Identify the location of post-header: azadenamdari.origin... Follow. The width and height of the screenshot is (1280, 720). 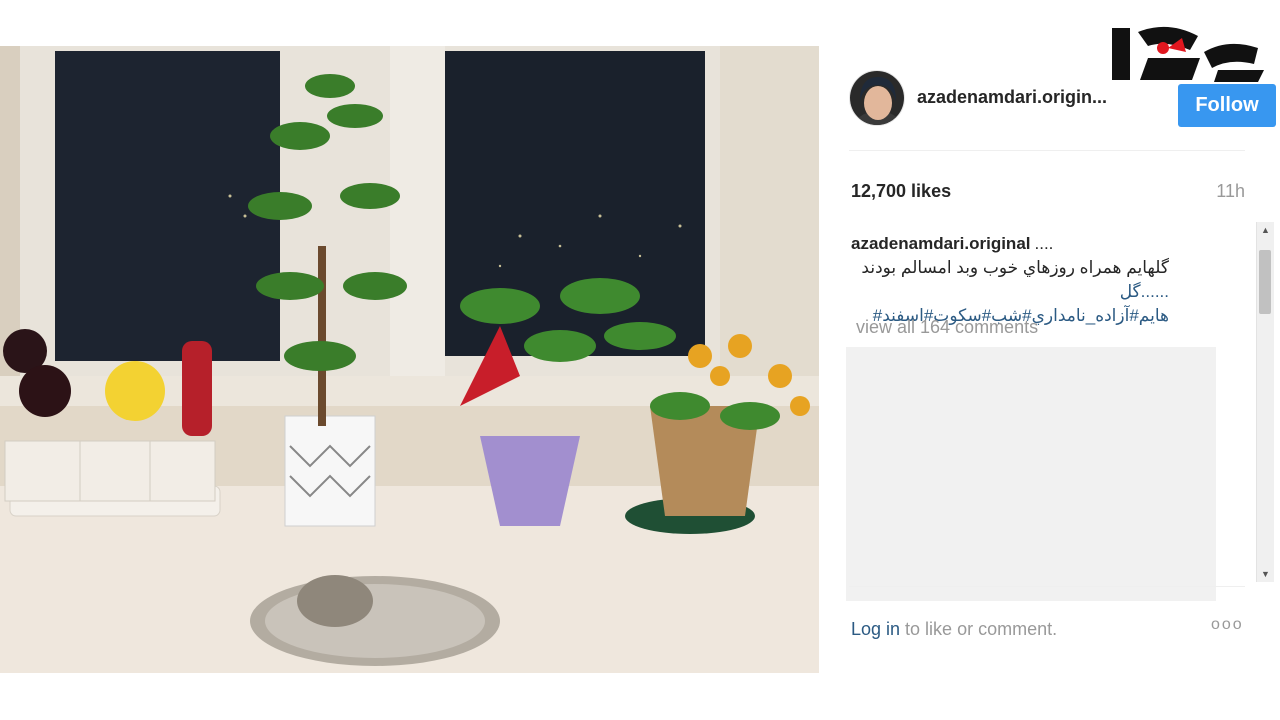
(1062, 98).